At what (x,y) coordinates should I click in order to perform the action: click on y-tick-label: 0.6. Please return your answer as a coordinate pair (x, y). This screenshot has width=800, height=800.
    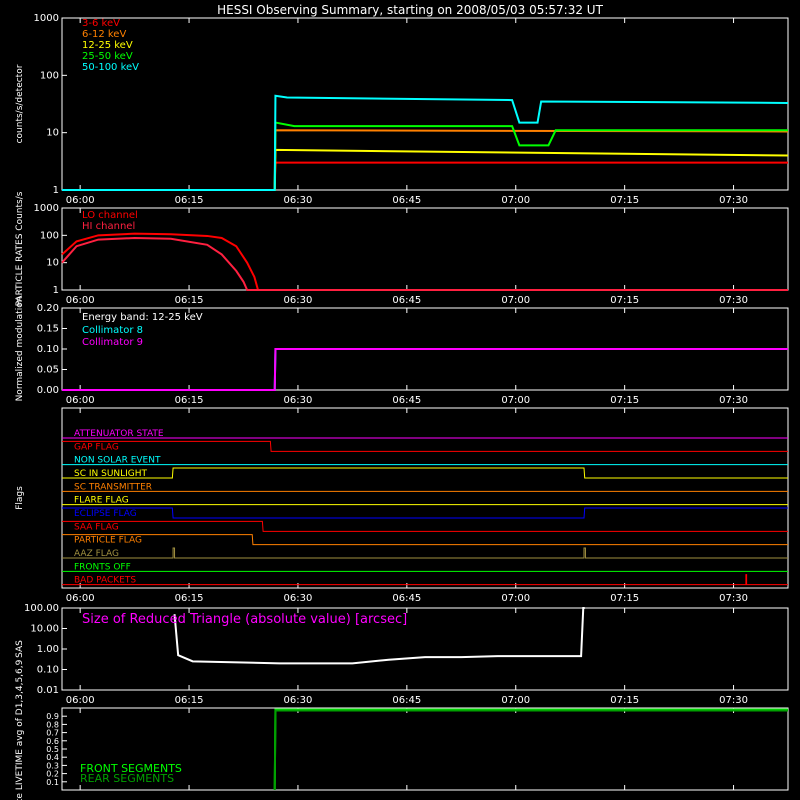
    Looking at the image, I should click on (52, 741).